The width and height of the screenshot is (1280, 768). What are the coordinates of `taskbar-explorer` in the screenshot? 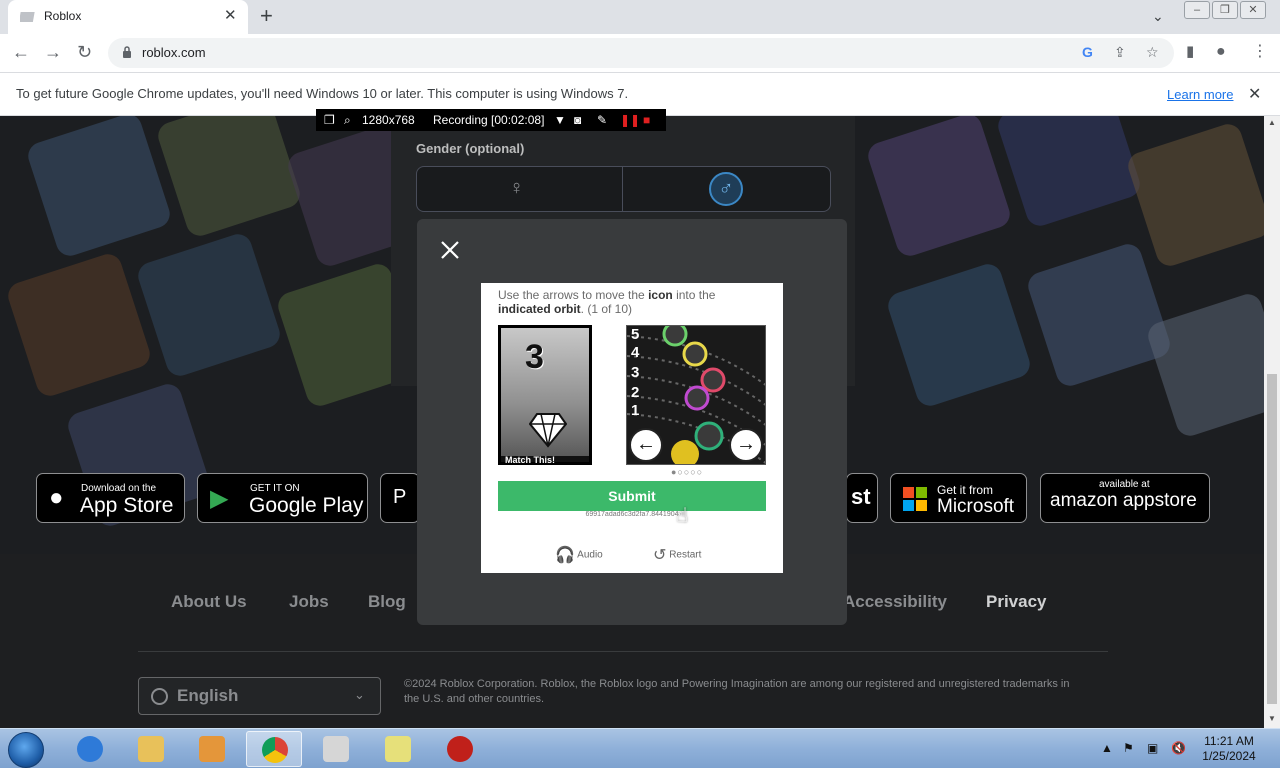 It's located at (151, 749).